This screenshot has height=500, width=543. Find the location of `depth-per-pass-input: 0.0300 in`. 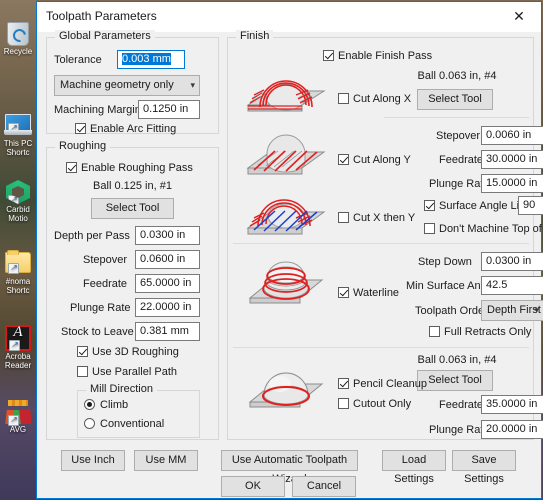

depth-per-pass-input: 0.0300 in is located at coordinates (167, 235).